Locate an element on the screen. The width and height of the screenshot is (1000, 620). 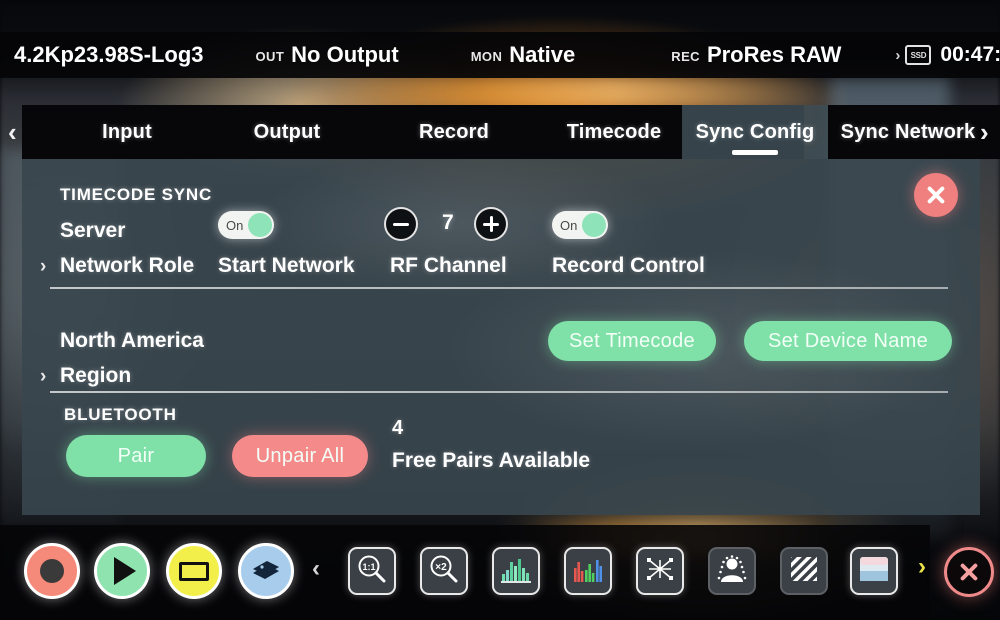
region-chevron-icon: › is located at coordinates (43, 377).